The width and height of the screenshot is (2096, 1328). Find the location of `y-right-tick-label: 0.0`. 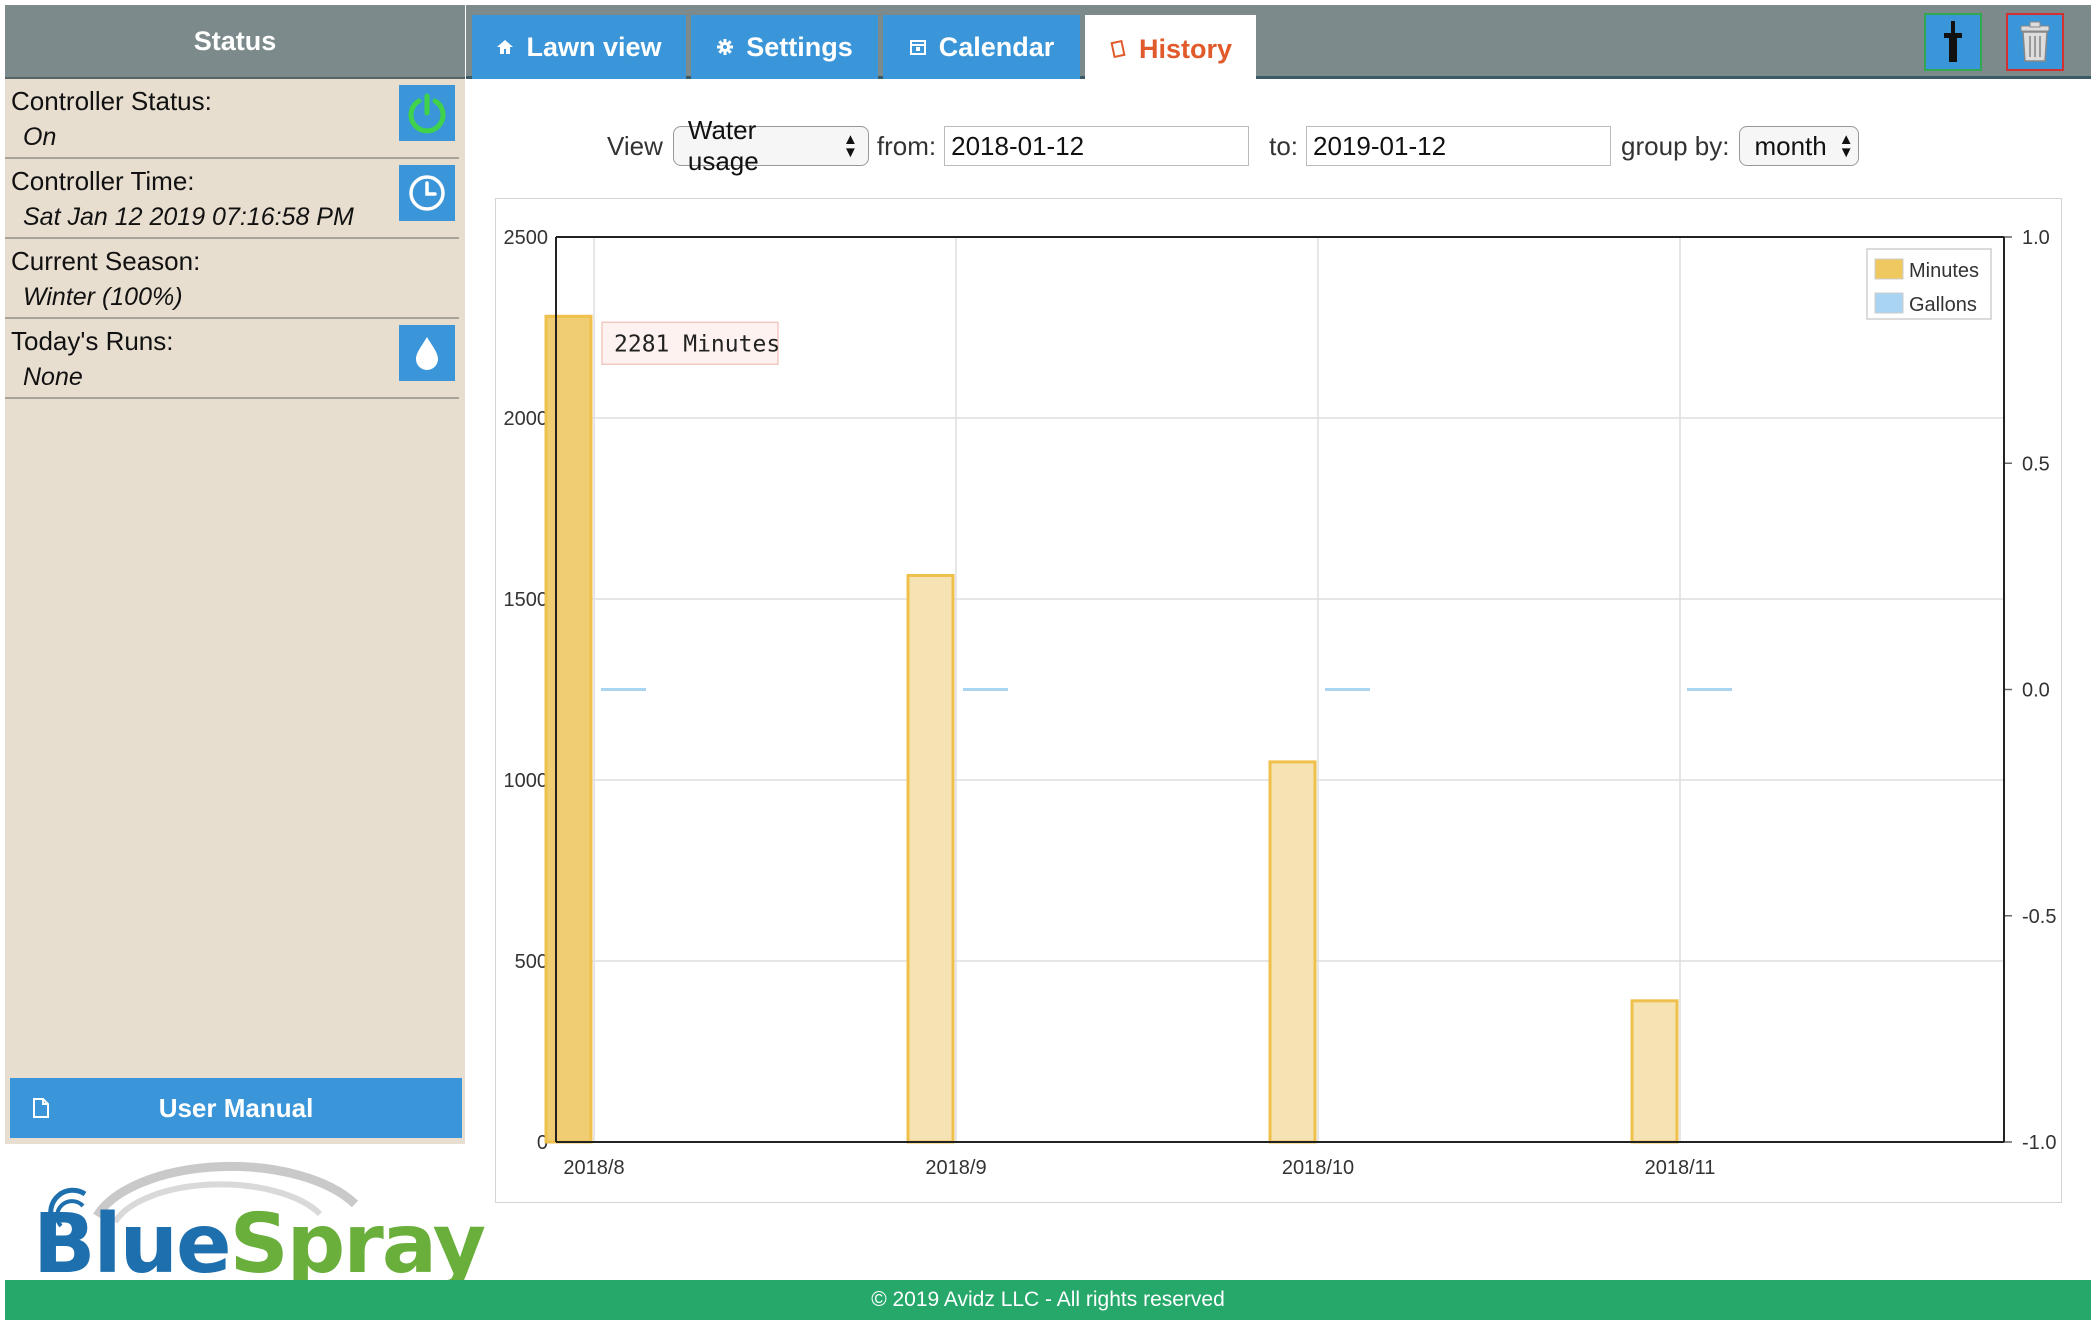

y-right-tick-label: 0.0 is located at coordinates (2036, 691).